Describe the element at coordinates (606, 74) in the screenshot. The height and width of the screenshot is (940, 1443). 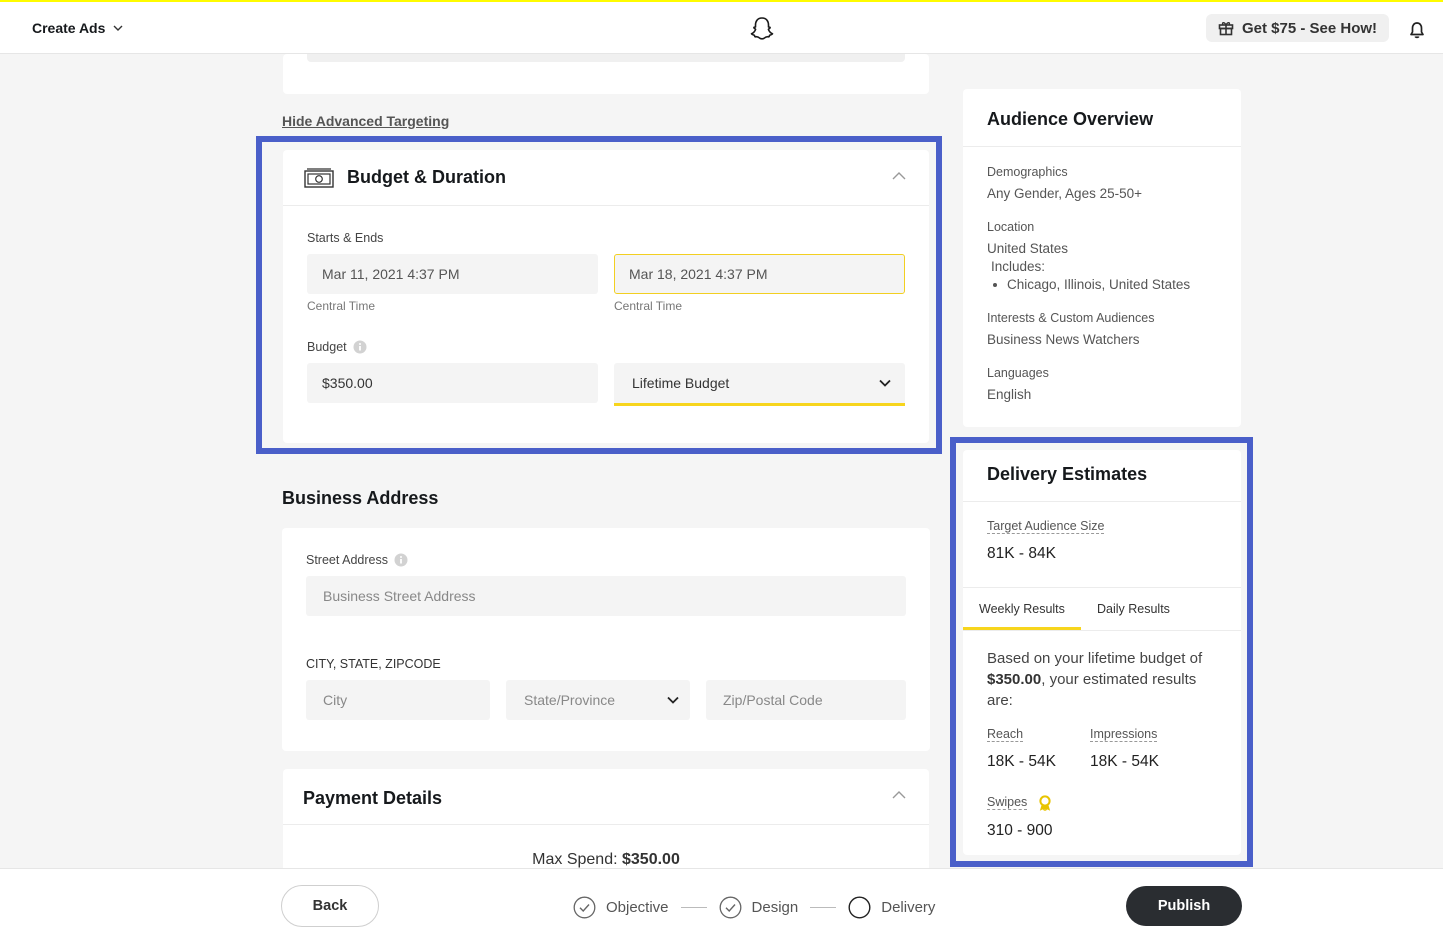
I see `previous-section-card` at that location.